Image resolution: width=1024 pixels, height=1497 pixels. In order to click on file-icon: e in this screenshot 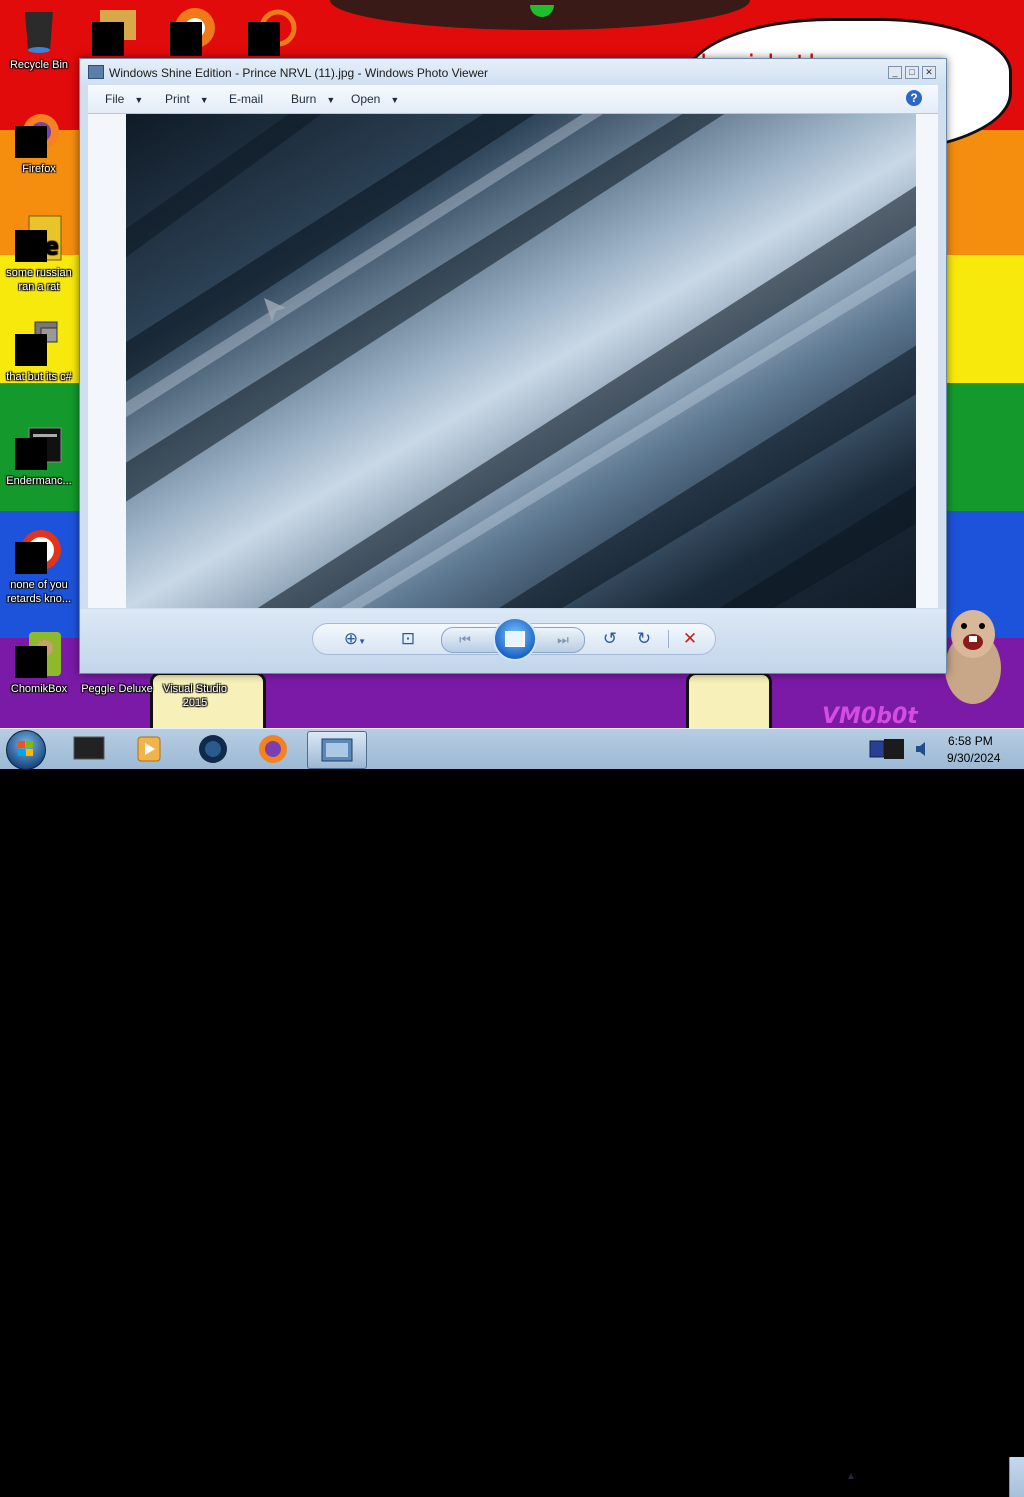, I will do `click(39, 238)`.